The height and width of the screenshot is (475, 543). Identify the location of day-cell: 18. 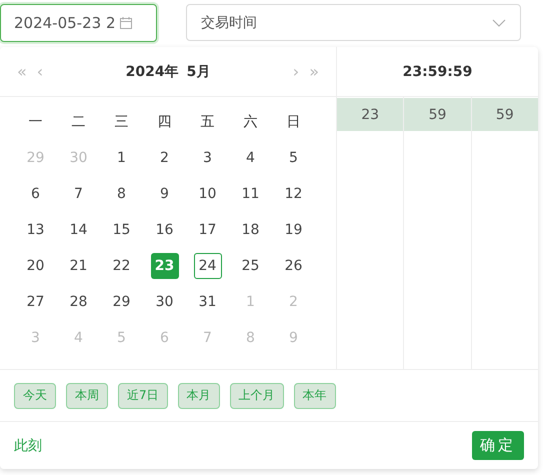
(250, 230).